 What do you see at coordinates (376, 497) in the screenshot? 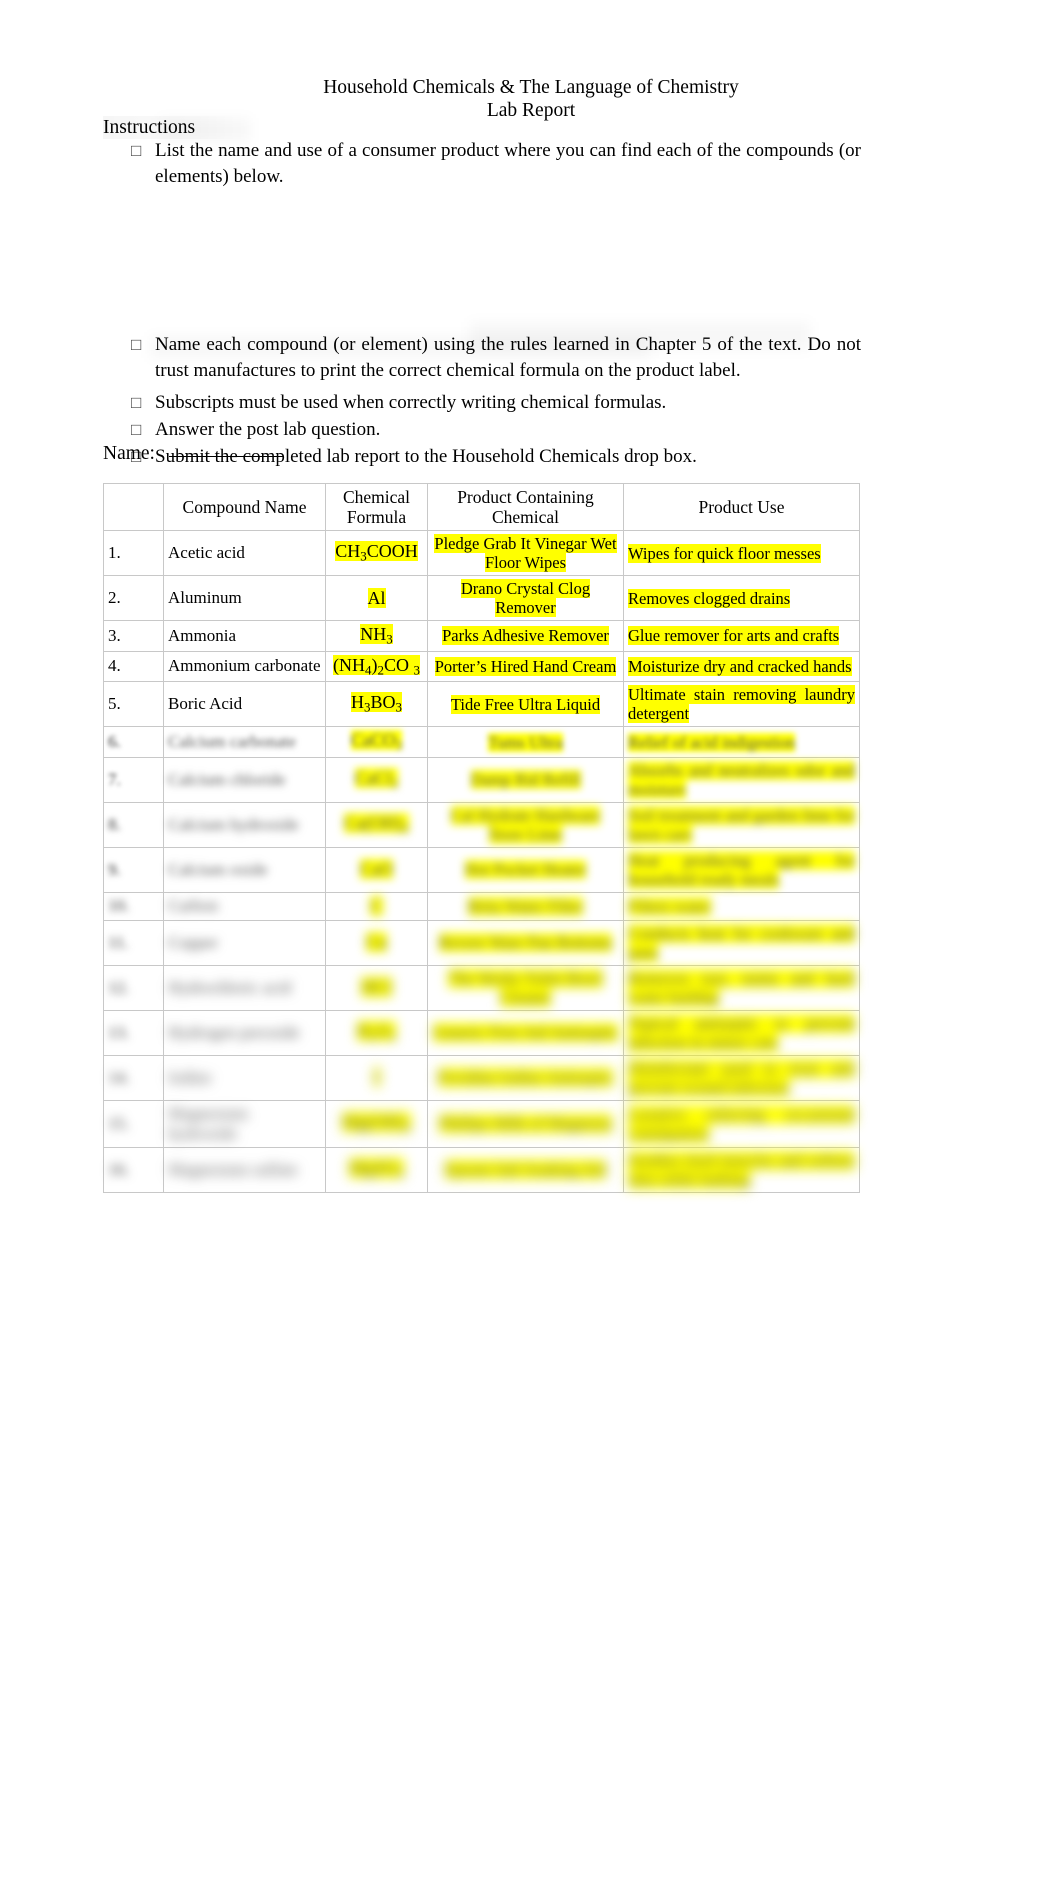
I see `header-chemical-formula-line1: Chemical` at bounding box center [376, 497].